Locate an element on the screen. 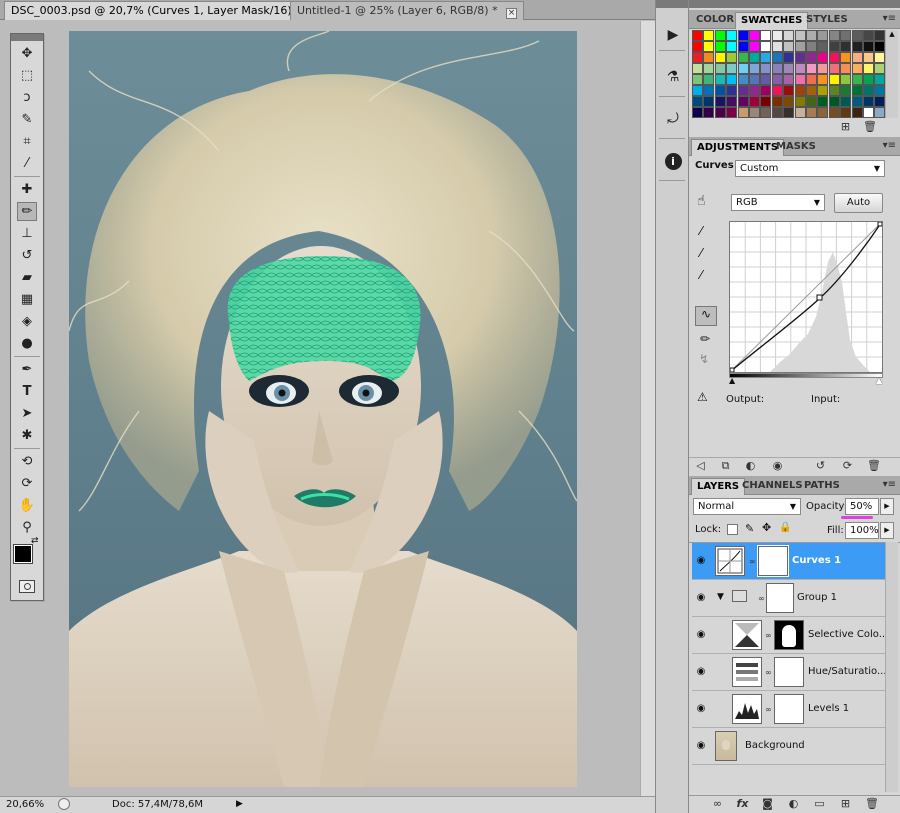 Image resolution: width=900 pixels, height=813 pixels. gradient-tool-icon: ▦ is located at coordinates (27, 299).